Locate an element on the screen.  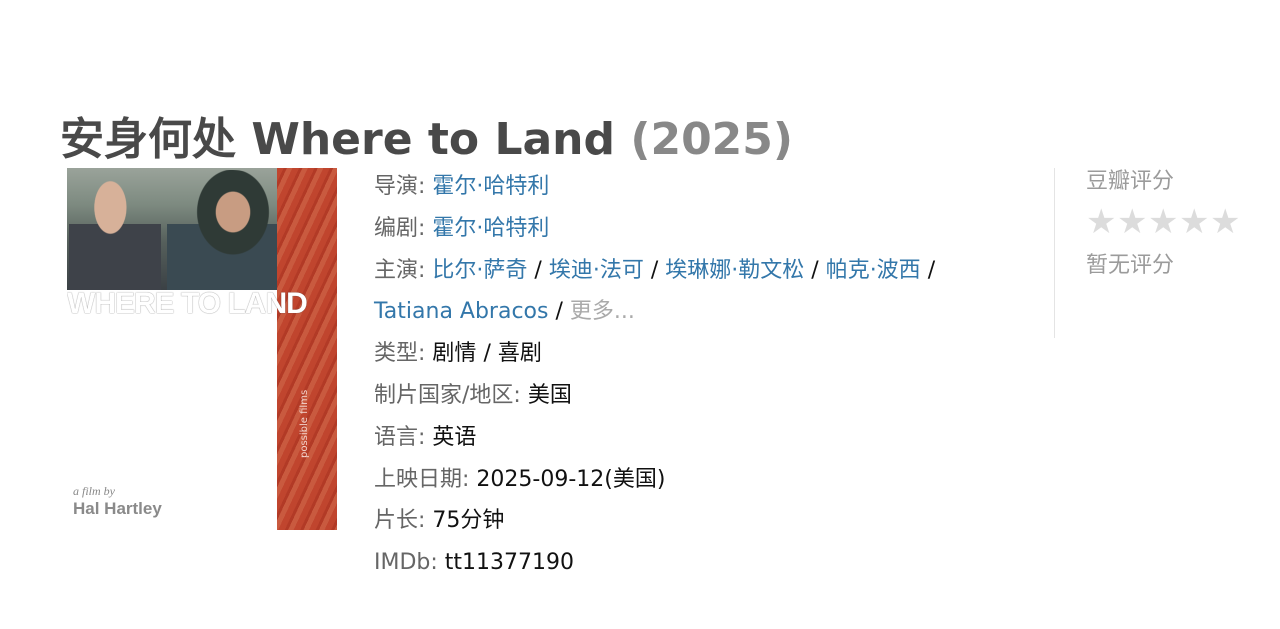
writer-link: 霍尔·哈特利 is located at coordinates (490, 228).